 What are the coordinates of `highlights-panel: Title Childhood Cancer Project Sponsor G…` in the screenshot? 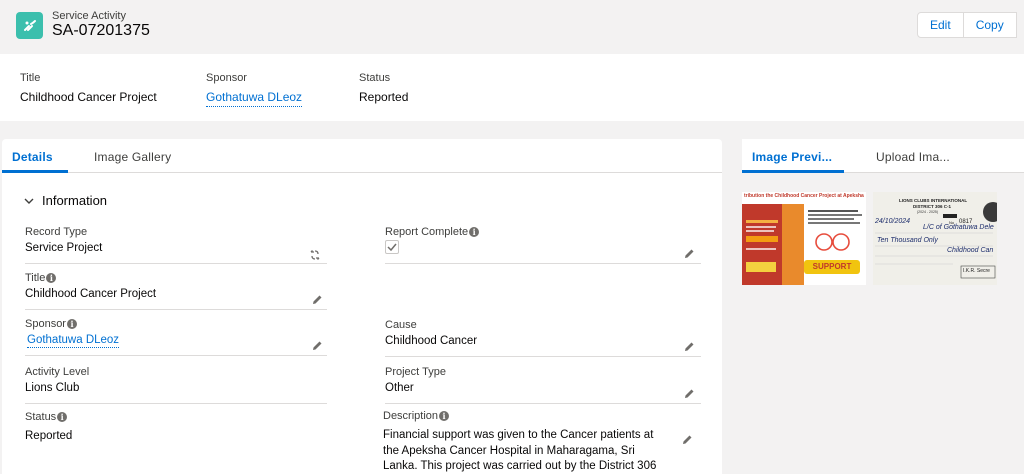 It's located at (512, 87).